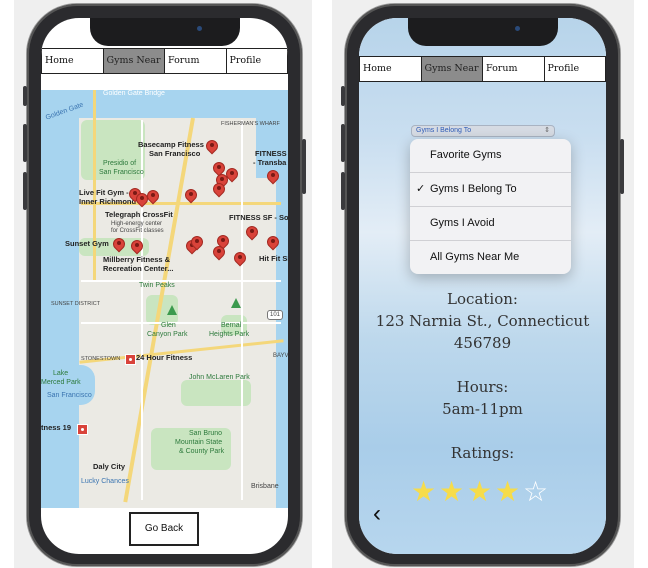  Describe the element at coordinates (482, 387) in the screenshot. I see `hours-label: Hours:` at that location.